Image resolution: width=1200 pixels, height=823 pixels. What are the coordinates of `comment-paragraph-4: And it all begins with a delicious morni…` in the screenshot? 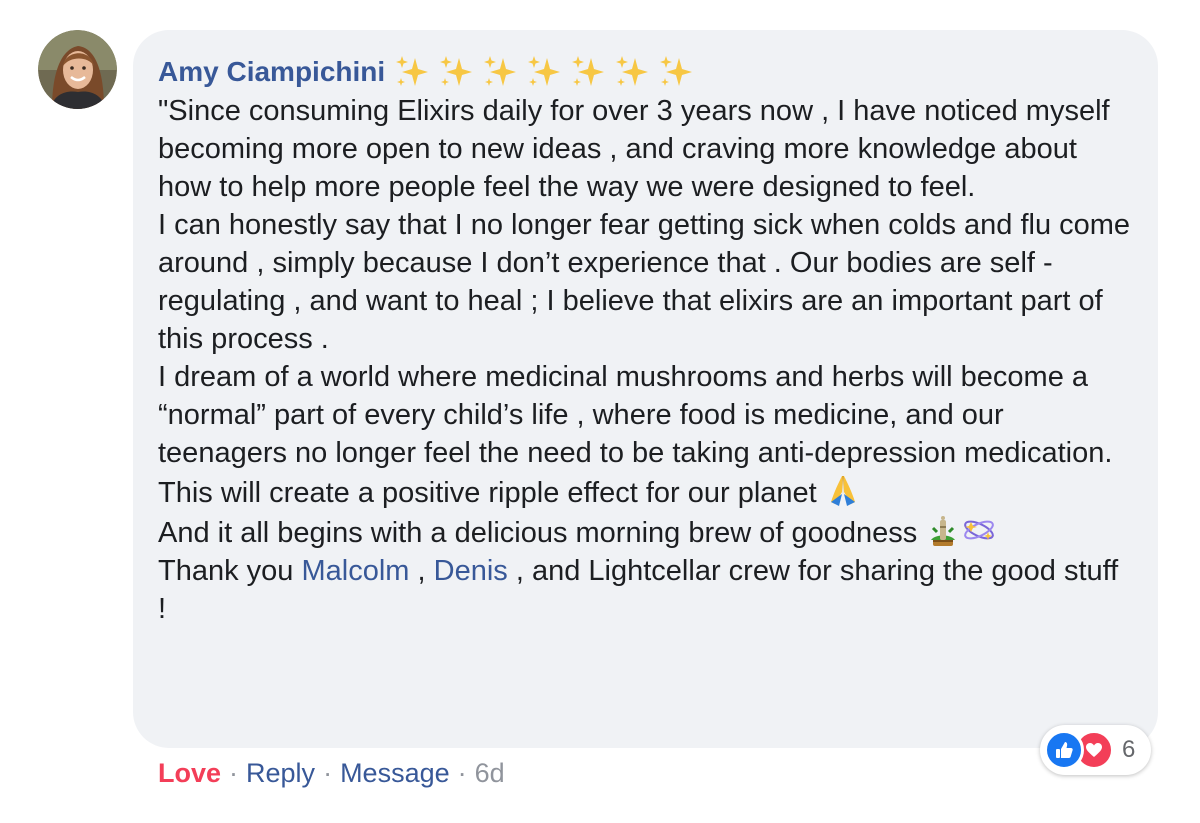 It's located at (645, 532).